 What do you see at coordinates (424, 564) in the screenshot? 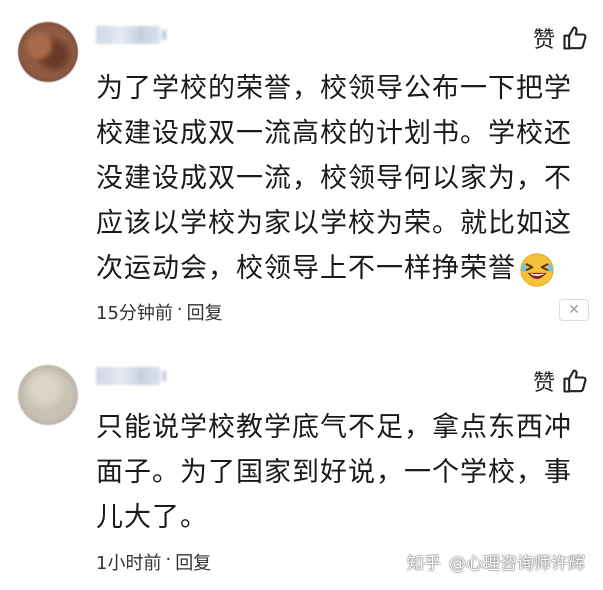
I see `watermark-site: 知乎` at bounding box center [424, 564].